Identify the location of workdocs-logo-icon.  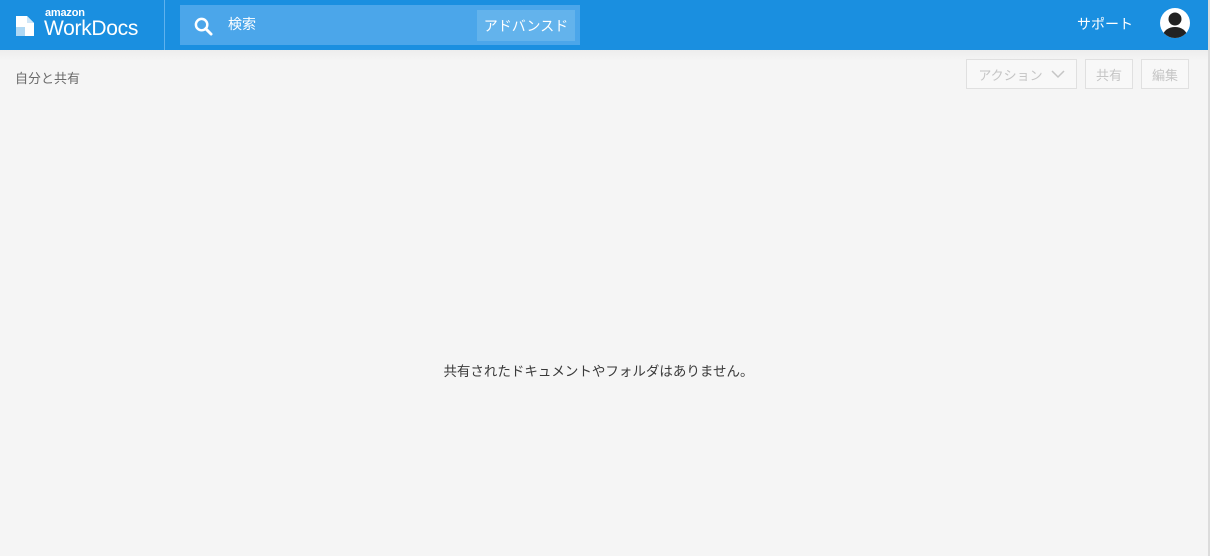
(25, 26).